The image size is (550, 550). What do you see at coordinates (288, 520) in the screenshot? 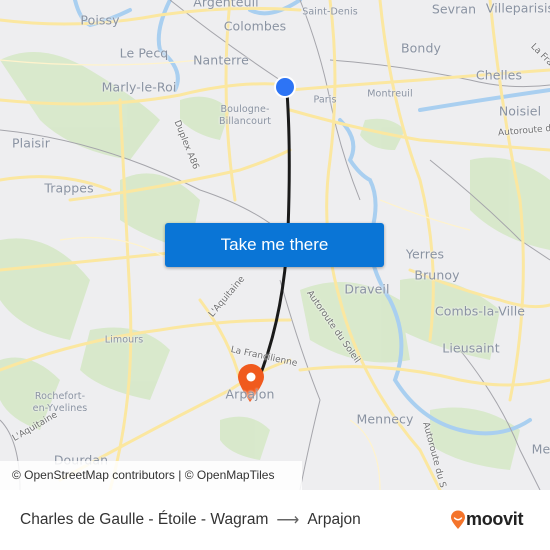
I see `arrow-right-icon: ⟶` at bounding box center [288, 520].